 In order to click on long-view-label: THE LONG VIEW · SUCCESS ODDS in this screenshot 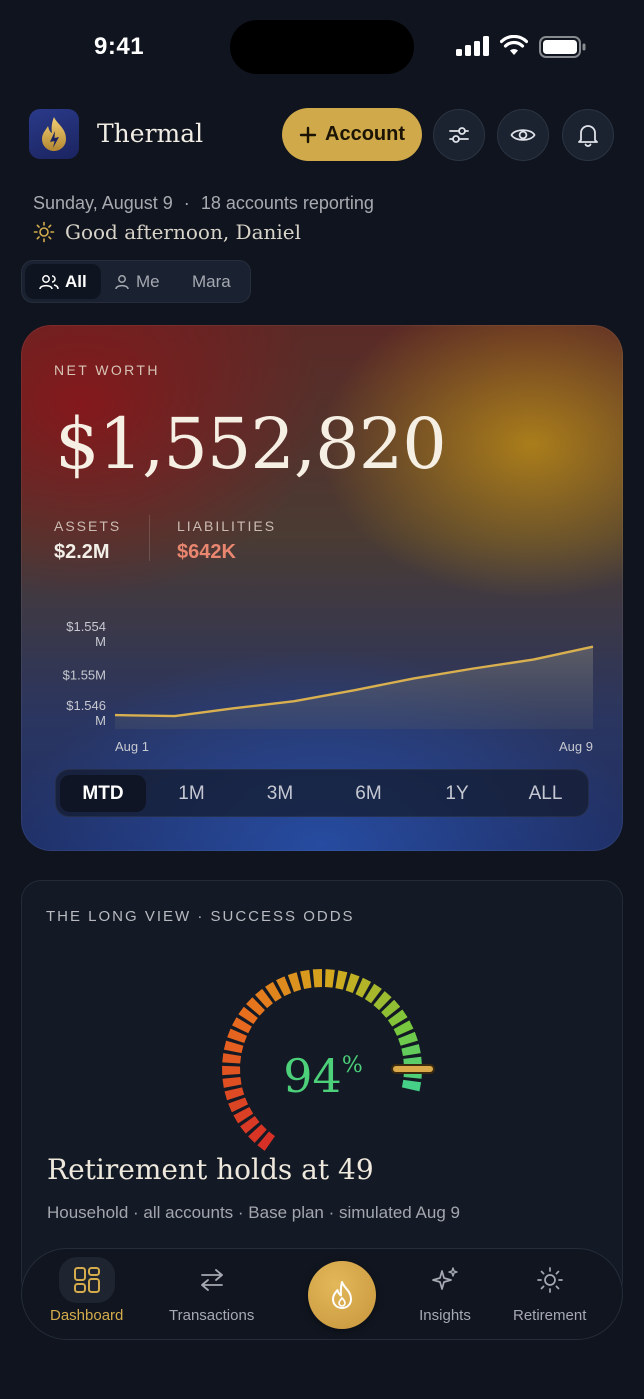, I will do `click(200, 916)`.